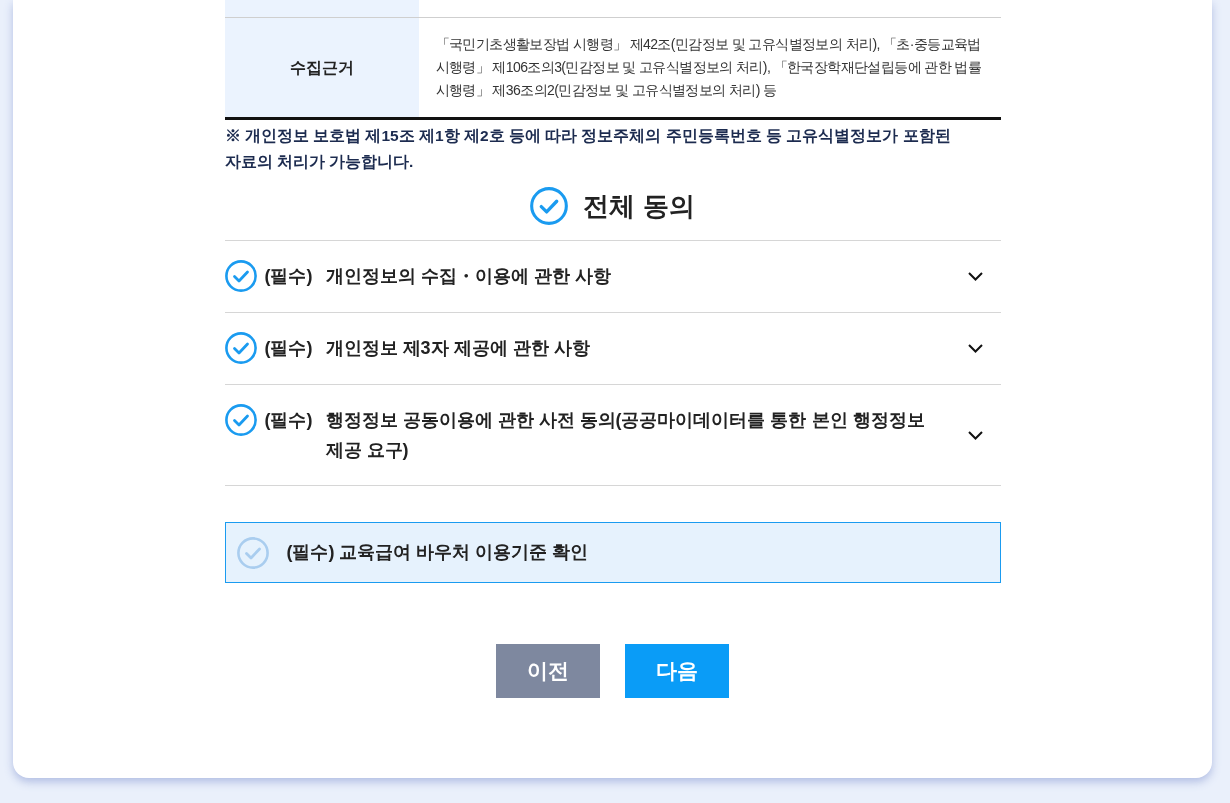 This screenshot has width=1230, height=803. Describe the element at coordinates (588, 149) in the screenshot. I see `notice-text: ※ 개인정보 보호법 제15조 제1항 제2호 등에 따라 정보주체의 주민등록번호 등 고유식별정보가 포함된 자료의 처리가 가능합니다.` at that location.